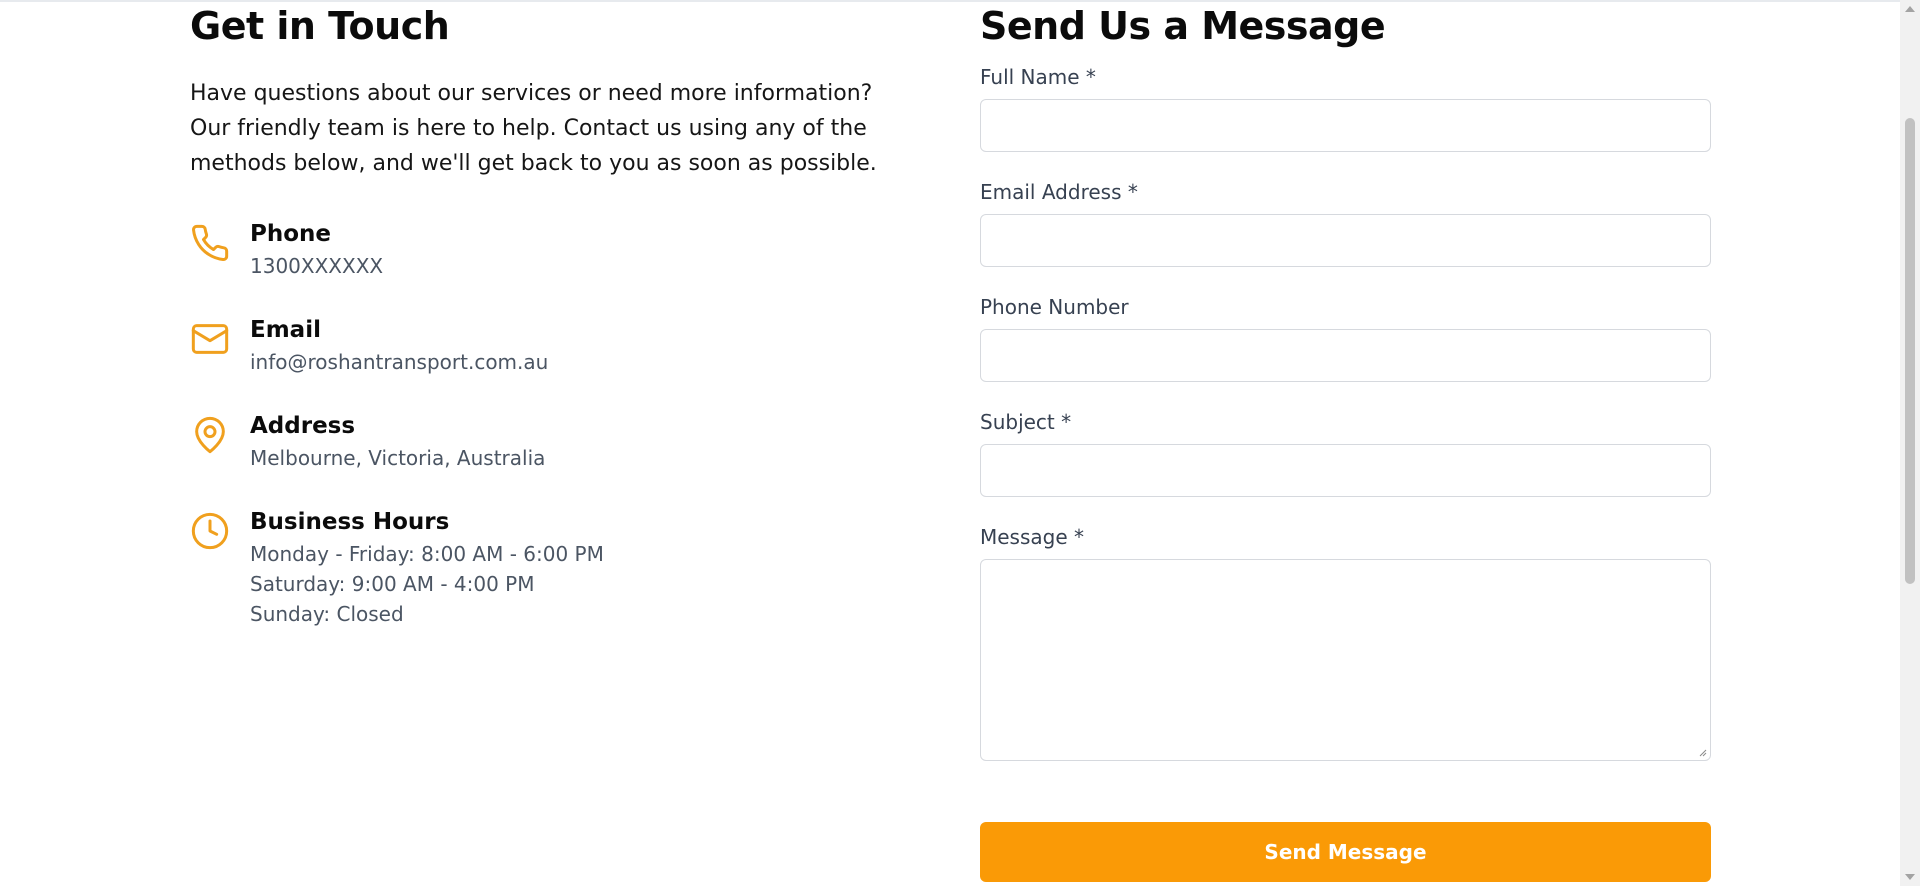 This screenshot has width=1920, height=886. What do you see at coordinates (427, 554) in the screenshot?
I see `hours-weekday: Monday - Friday: 8:00 AM - 6:00 PM` at bounding box center [427, 554].